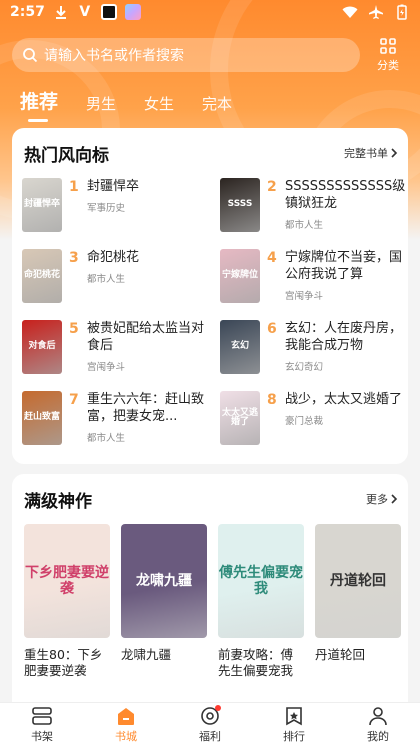 The height and width of the screenshot is (747, 420). What do you see at coordinates (376, 12) in the screenshot?
I see `airplane-mode-icon` at bounding box center [376, 12].